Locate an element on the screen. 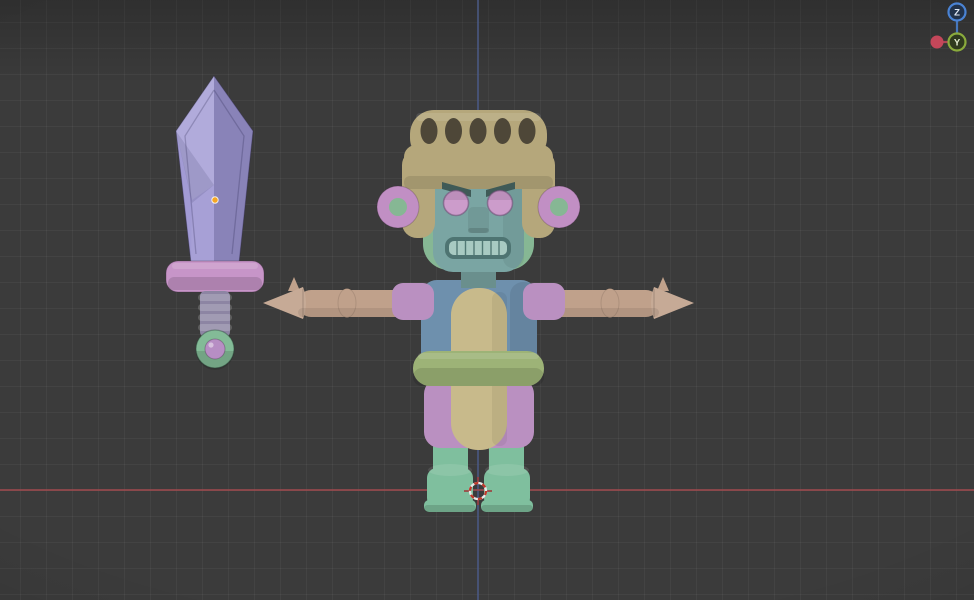 This screenshot has height=600, width=974. character-left-shoulder is located at coordinates (413, 301).